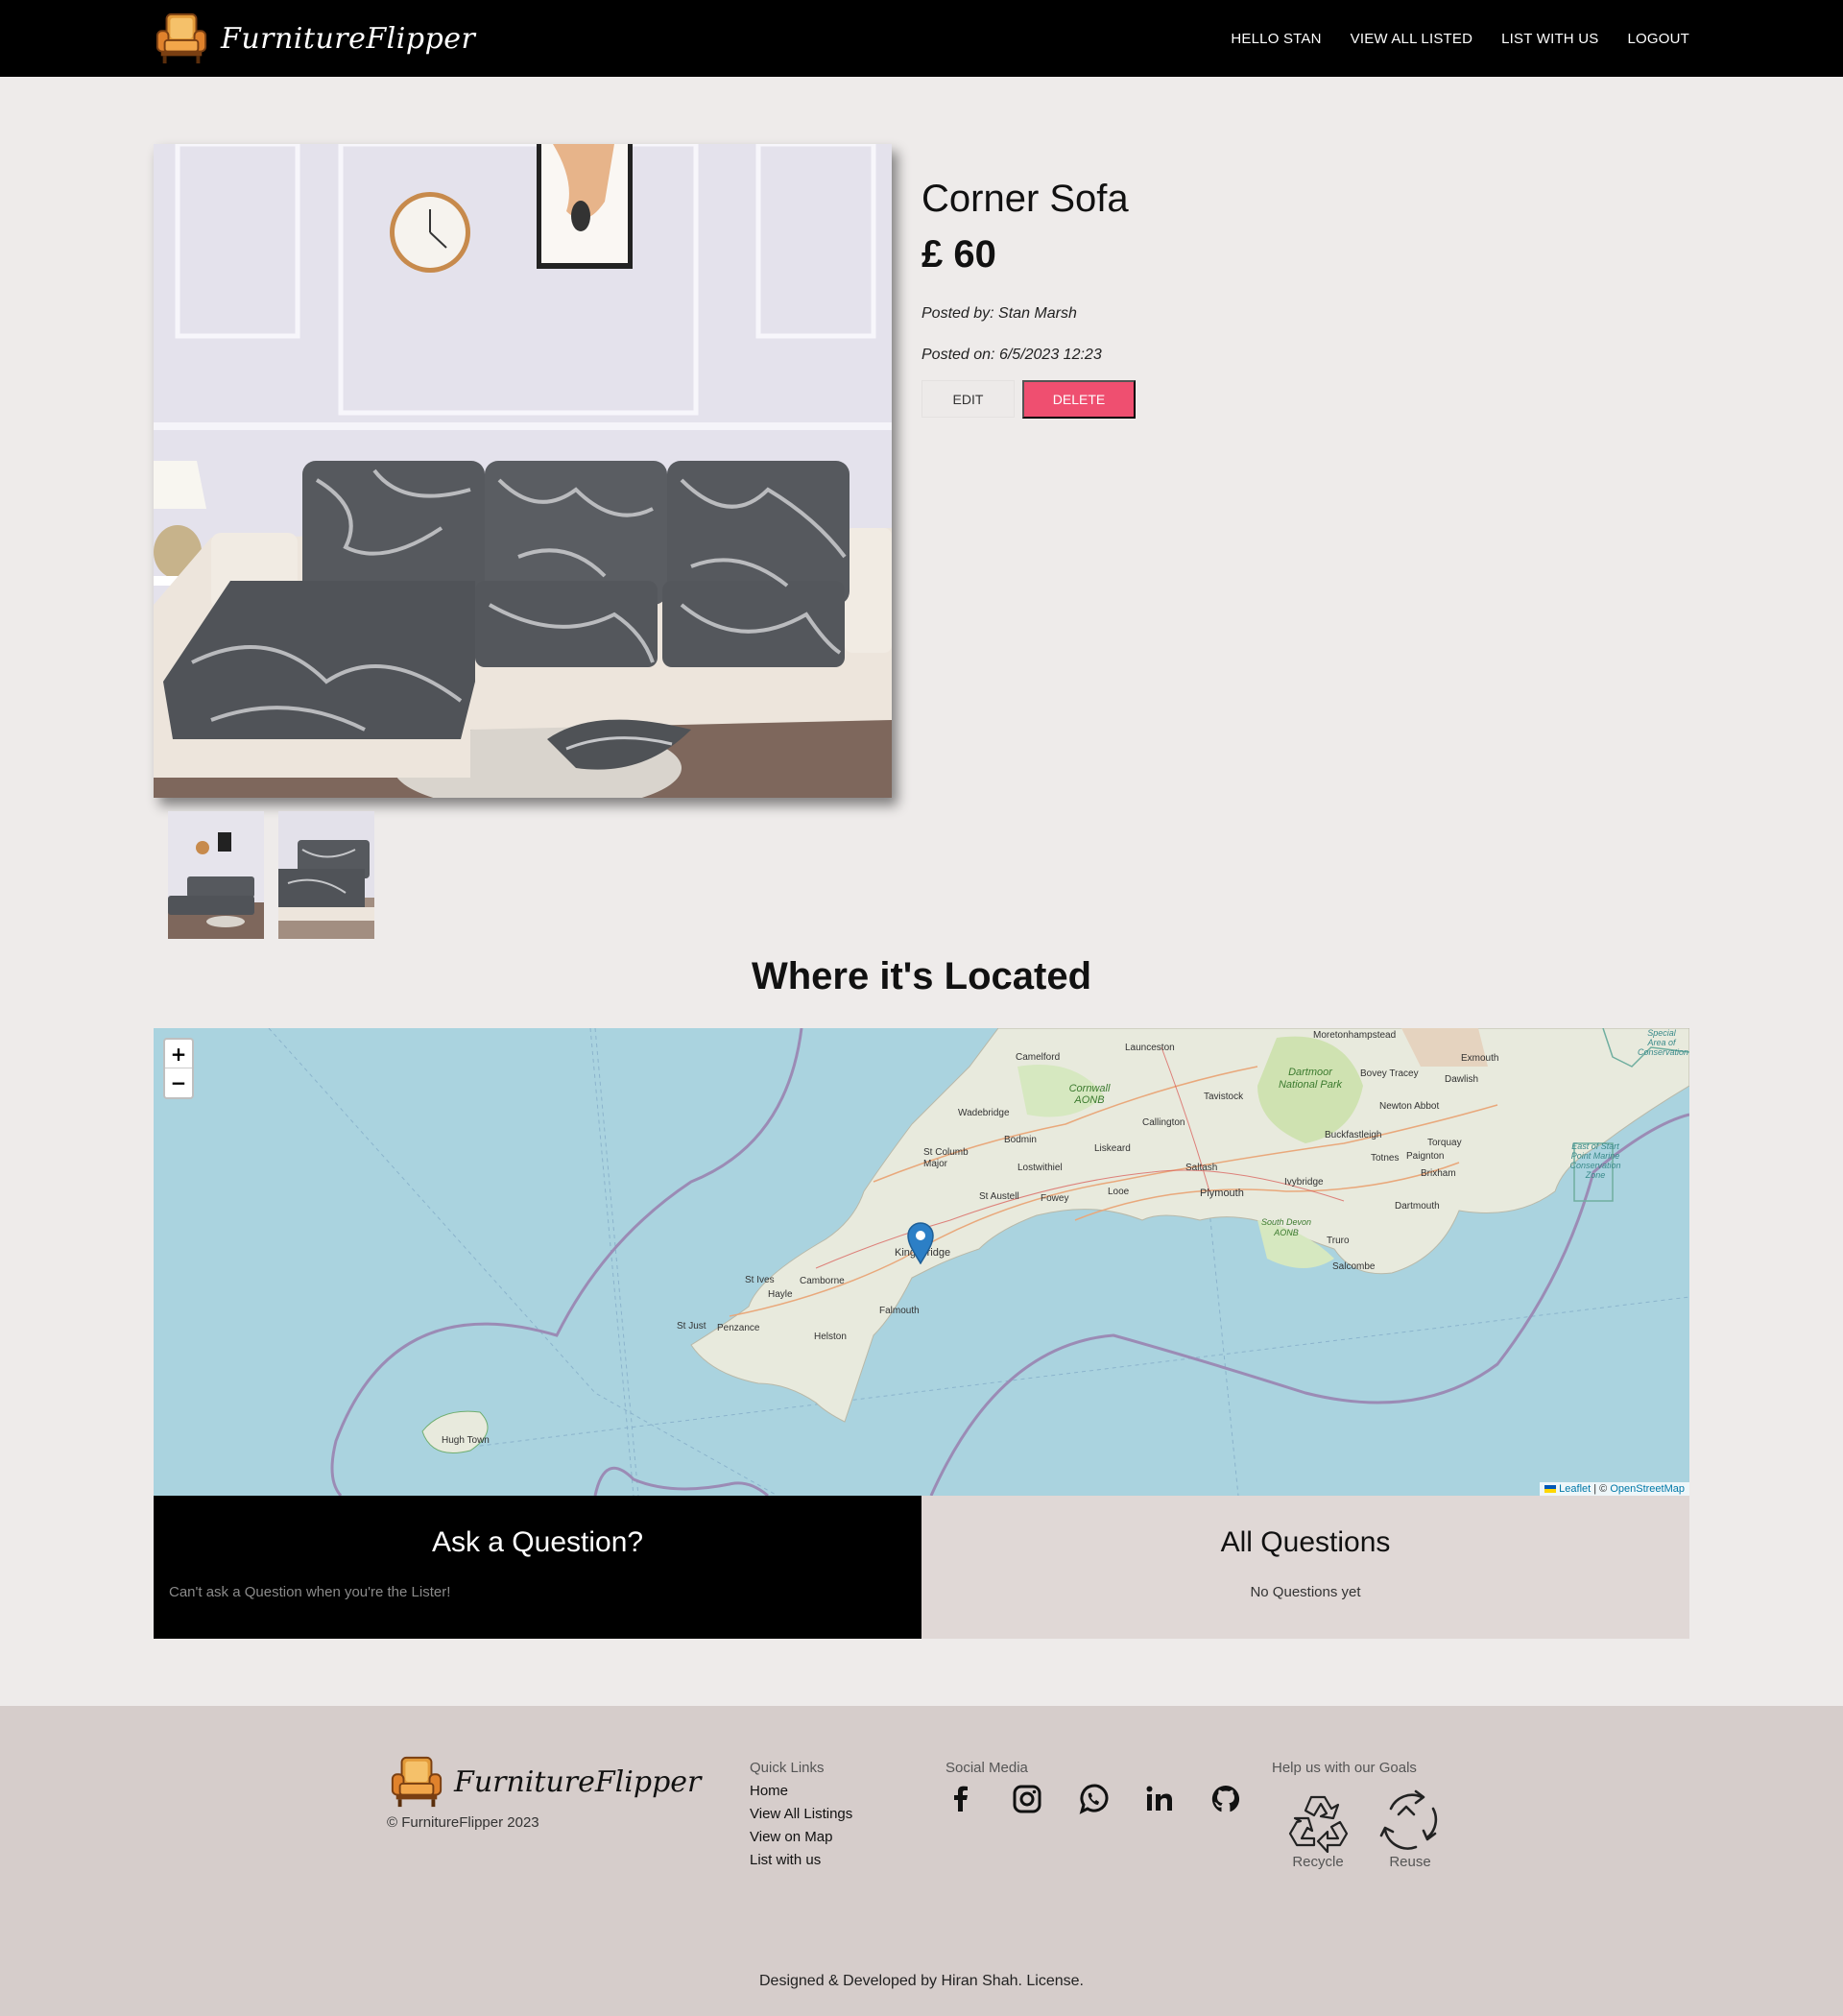  Describe the element at coordinates (1012, 355) in the screenshot. I see `posted-on: Posted on: 6/5/2023 12:23` at that location.